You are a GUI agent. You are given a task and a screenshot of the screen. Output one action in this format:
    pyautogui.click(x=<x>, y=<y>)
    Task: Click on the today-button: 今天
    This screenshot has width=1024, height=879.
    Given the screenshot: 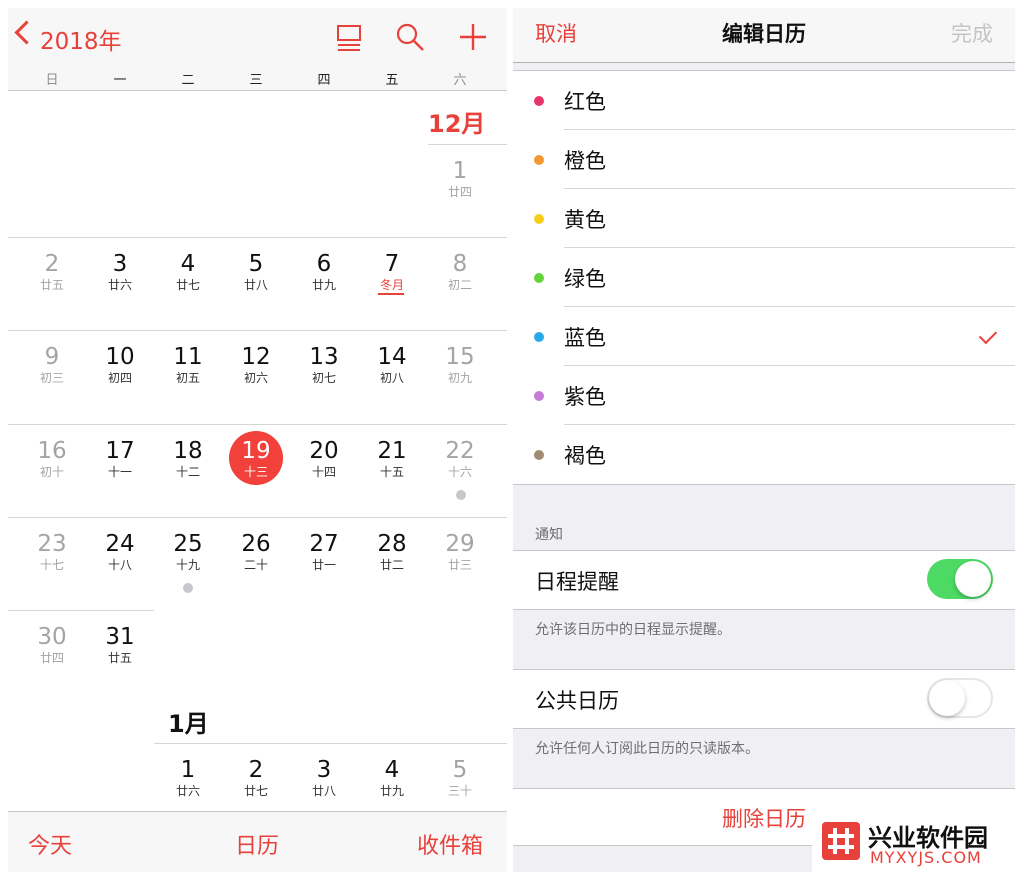 What is the action you would take?
    pyautogui.click(x=50, y=844)
    